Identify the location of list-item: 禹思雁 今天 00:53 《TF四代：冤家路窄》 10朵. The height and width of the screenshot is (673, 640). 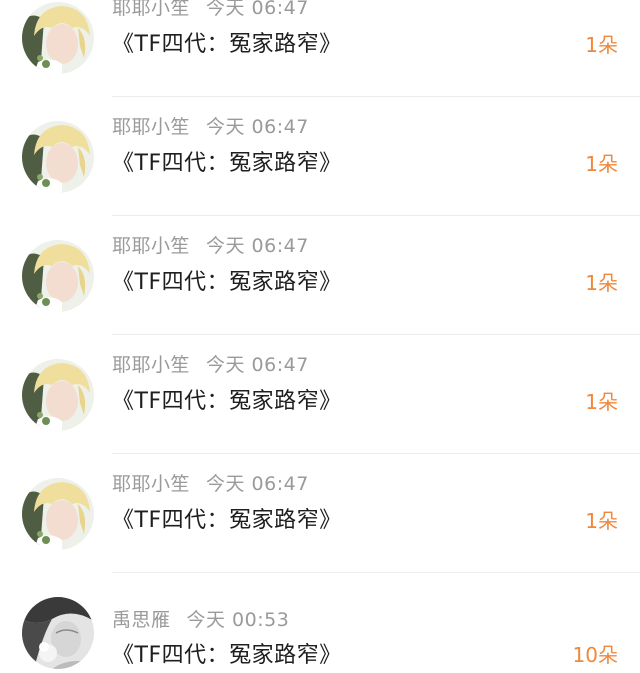
(320, 625).